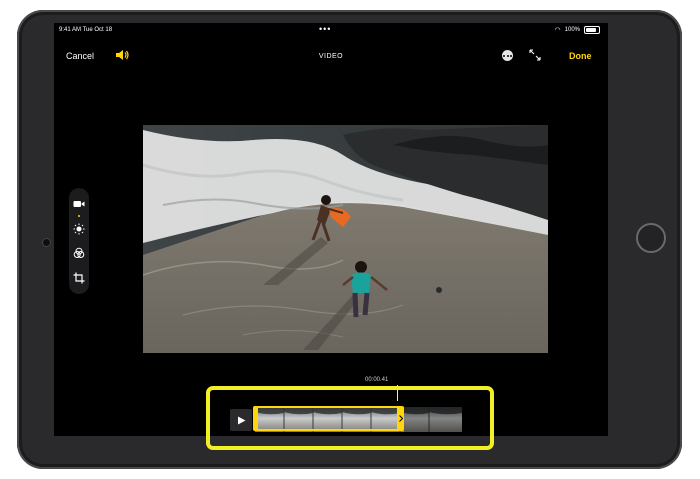 The image size is (700, 479). What do you see at coordinates (507, 55) in the screenshot?
I see `ellipsis-circle-icon` at bounding box center [507, 55].